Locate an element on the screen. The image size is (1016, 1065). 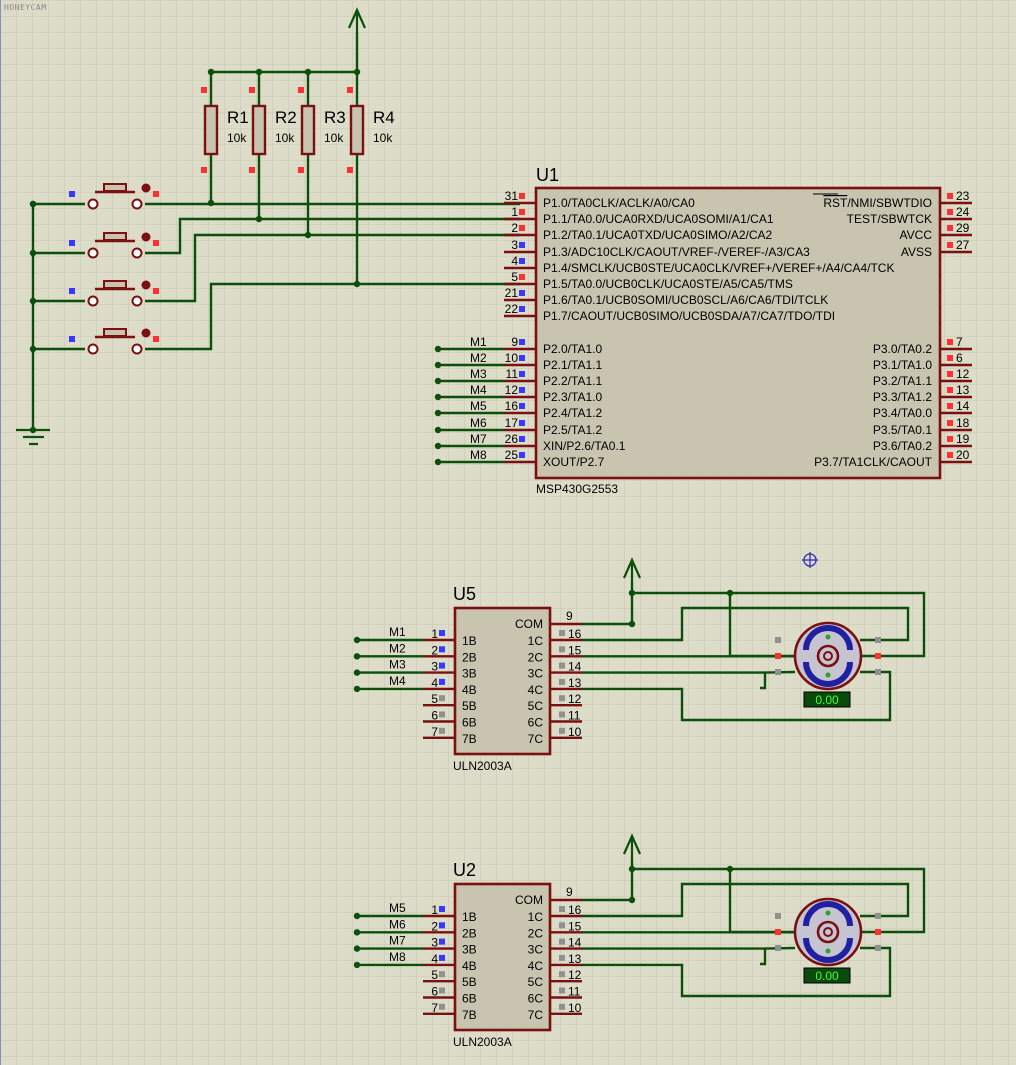
pin-name: 1B is located at coordinates (469, 917).